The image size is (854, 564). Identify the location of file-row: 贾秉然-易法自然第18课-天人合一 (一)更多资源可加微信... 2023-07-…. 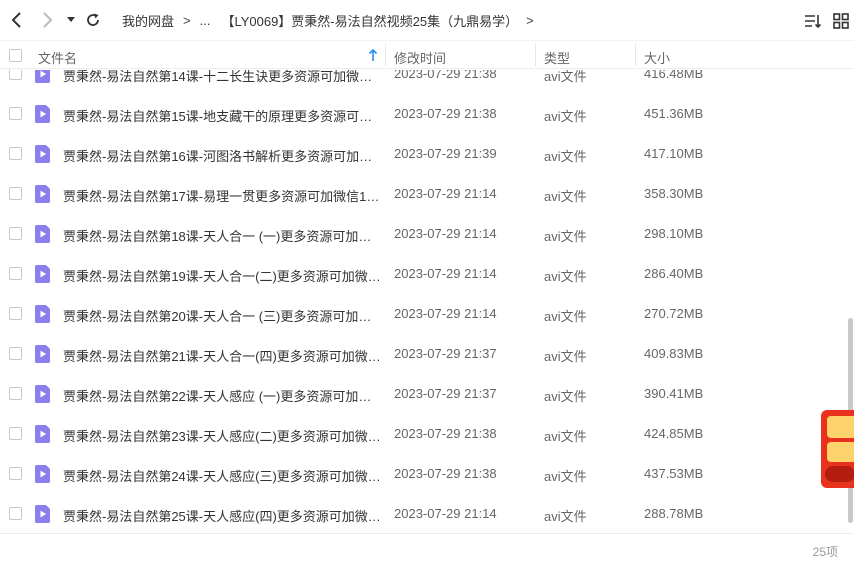
(423, 234).